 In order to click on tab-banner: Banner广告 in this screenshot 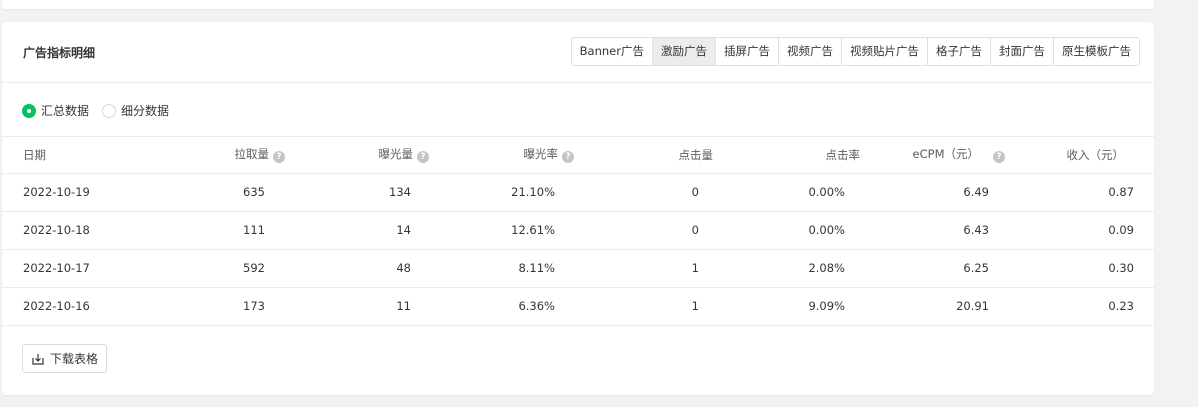, I will do `click(611, 51)`.